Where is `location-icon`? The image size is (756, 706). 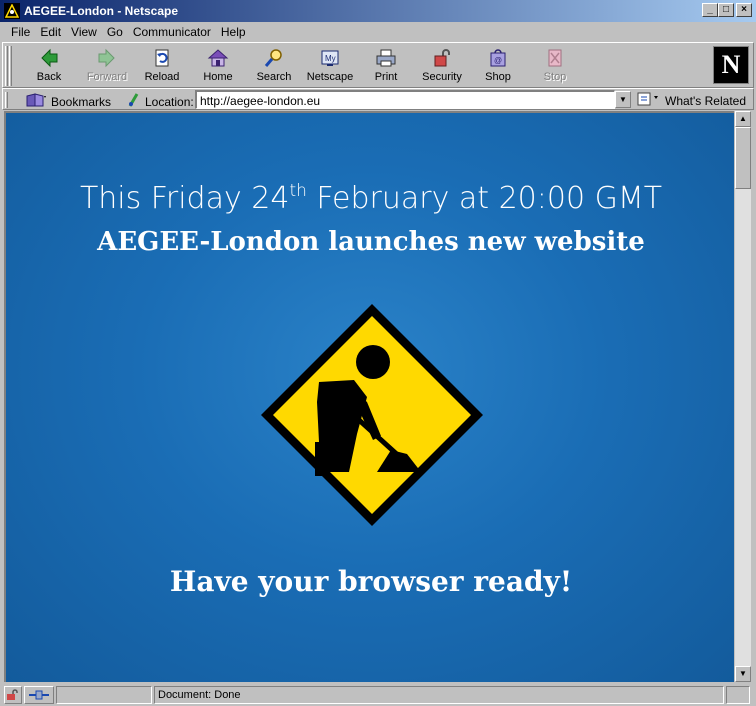
location-icon is located at coordinates (134, 101).